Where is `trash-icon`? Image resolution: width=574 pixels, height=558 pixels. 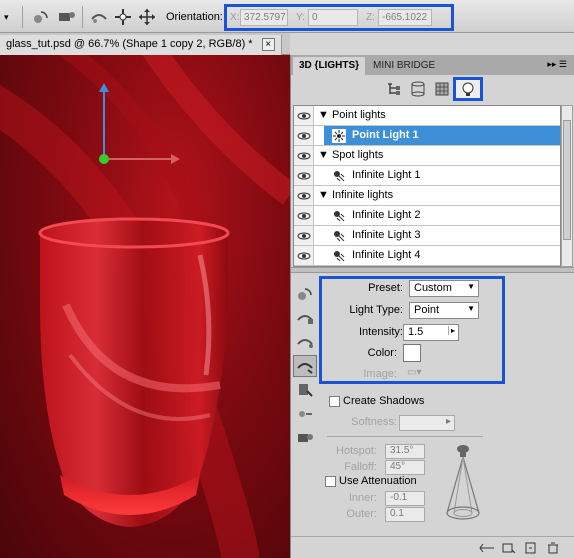 trash-icon is located at coordinates (553, 548).